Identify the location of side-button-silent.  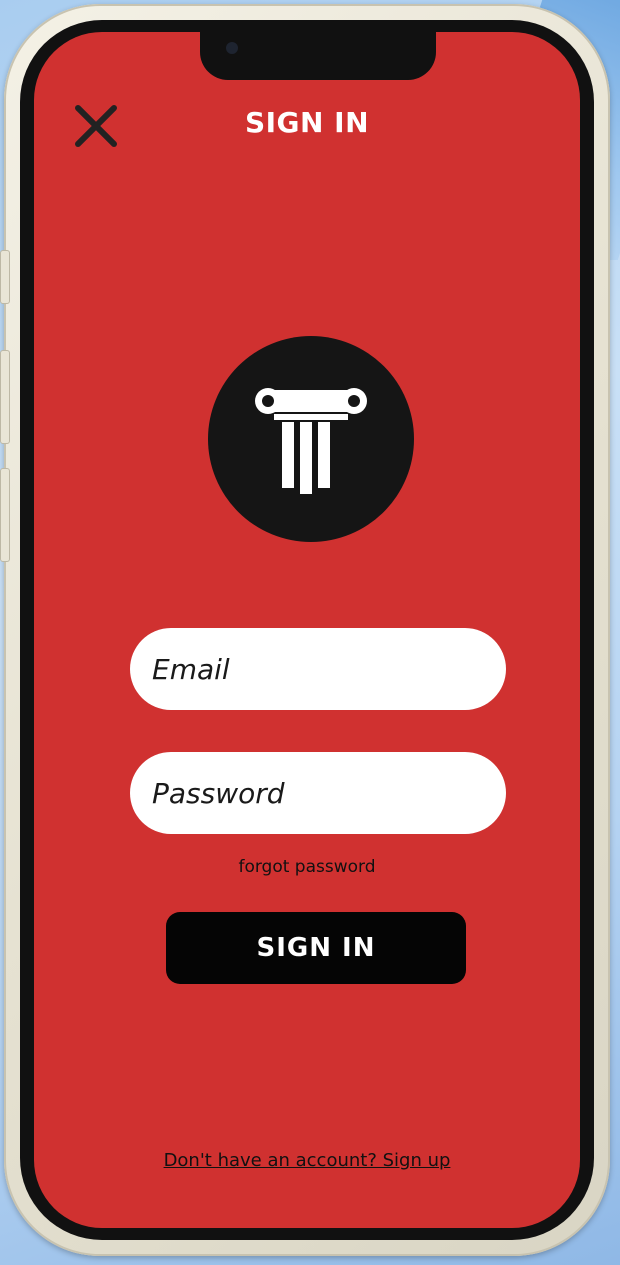
(5, 277).